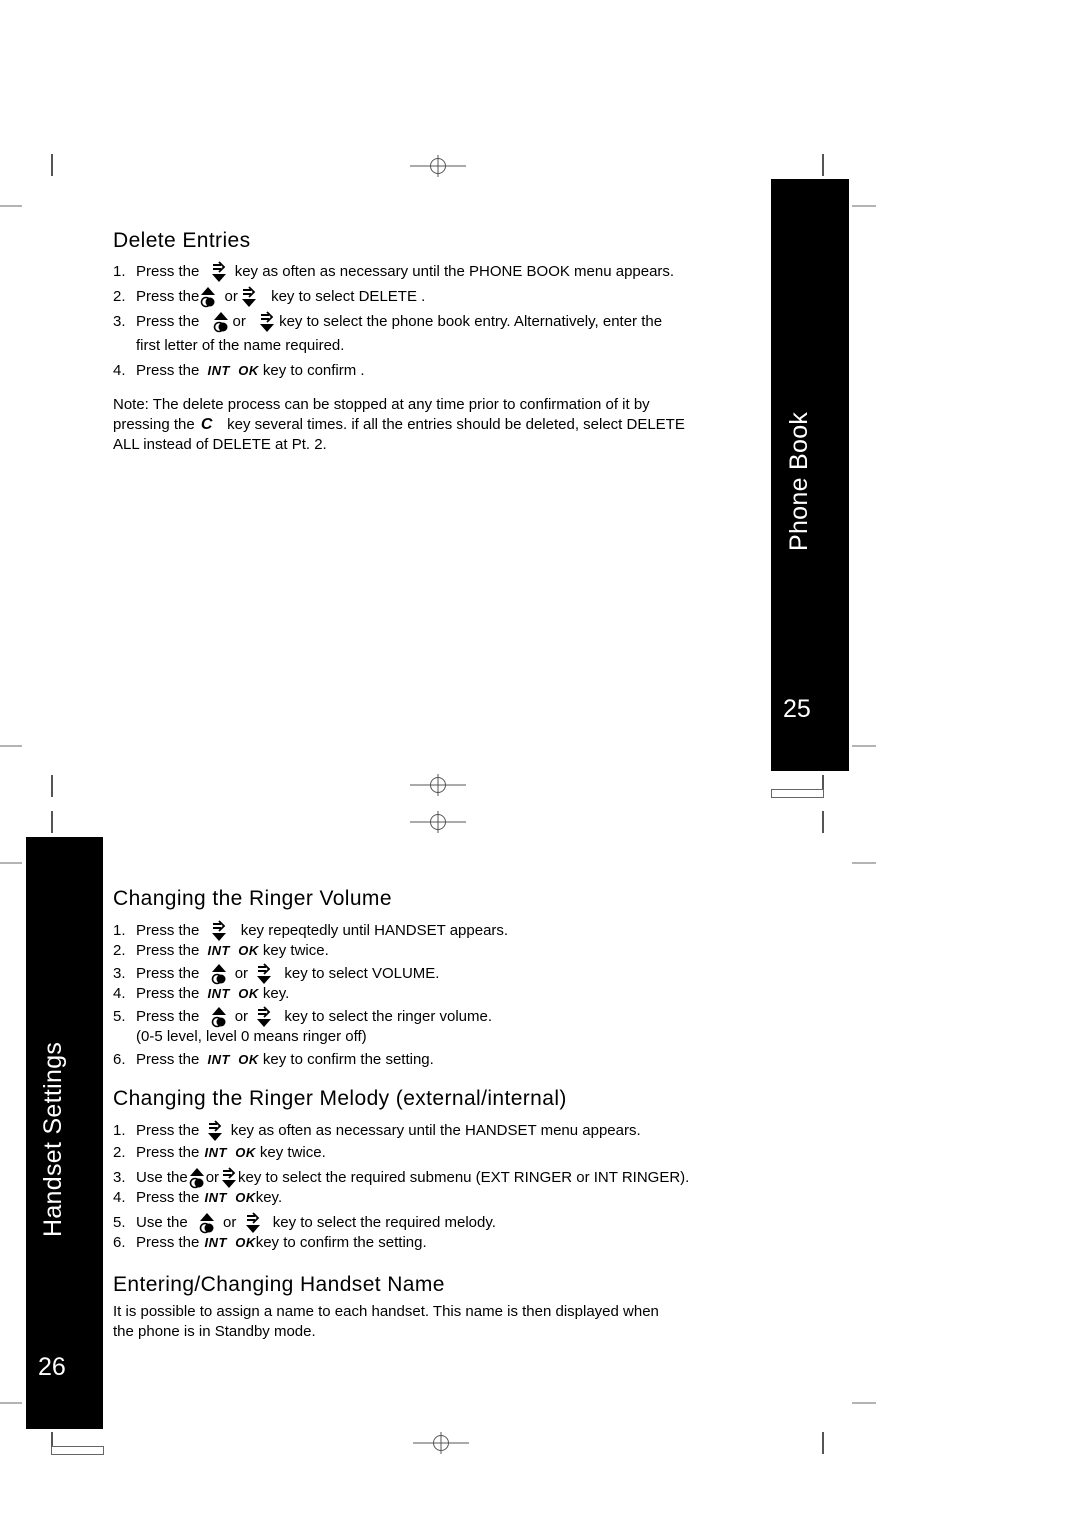  I want to click on step-item: 3. Press the or key to select VOLUME., so click(276, 974).